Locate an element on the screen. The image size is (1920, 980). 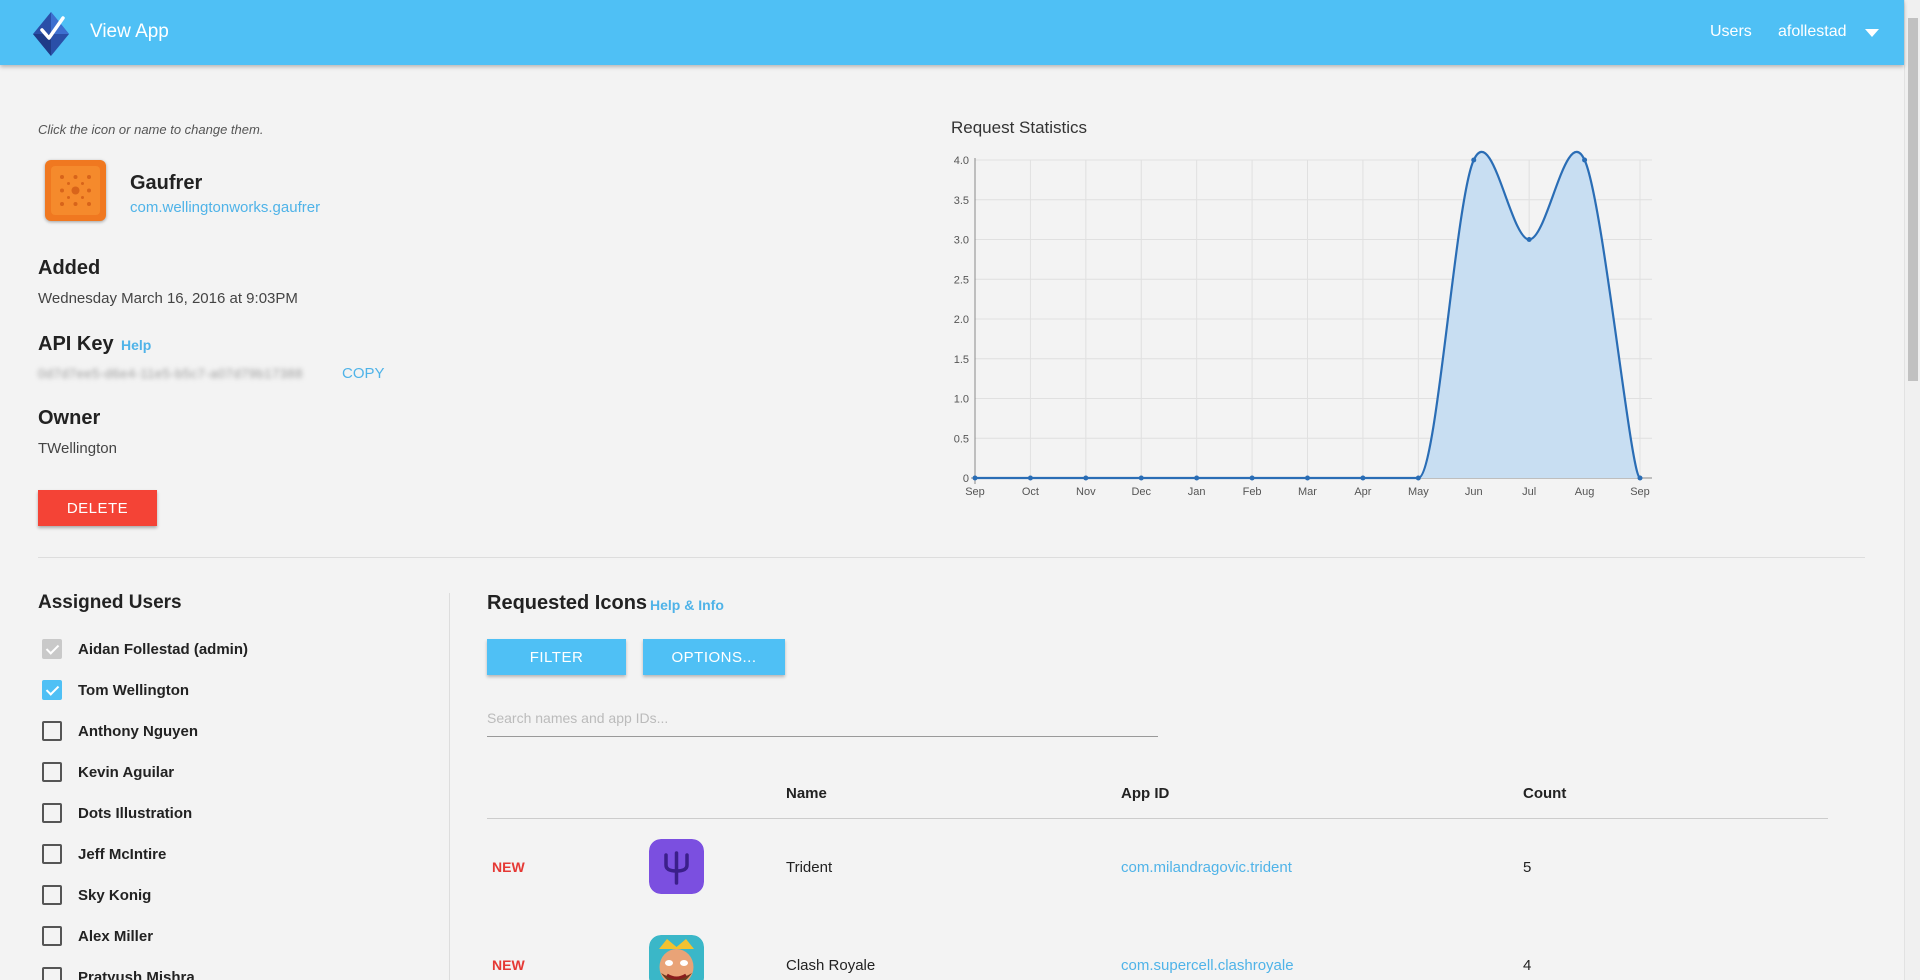
table-row: NEW Trident com.milandragovic.trident 5 is located at coordinates (1157, 868).